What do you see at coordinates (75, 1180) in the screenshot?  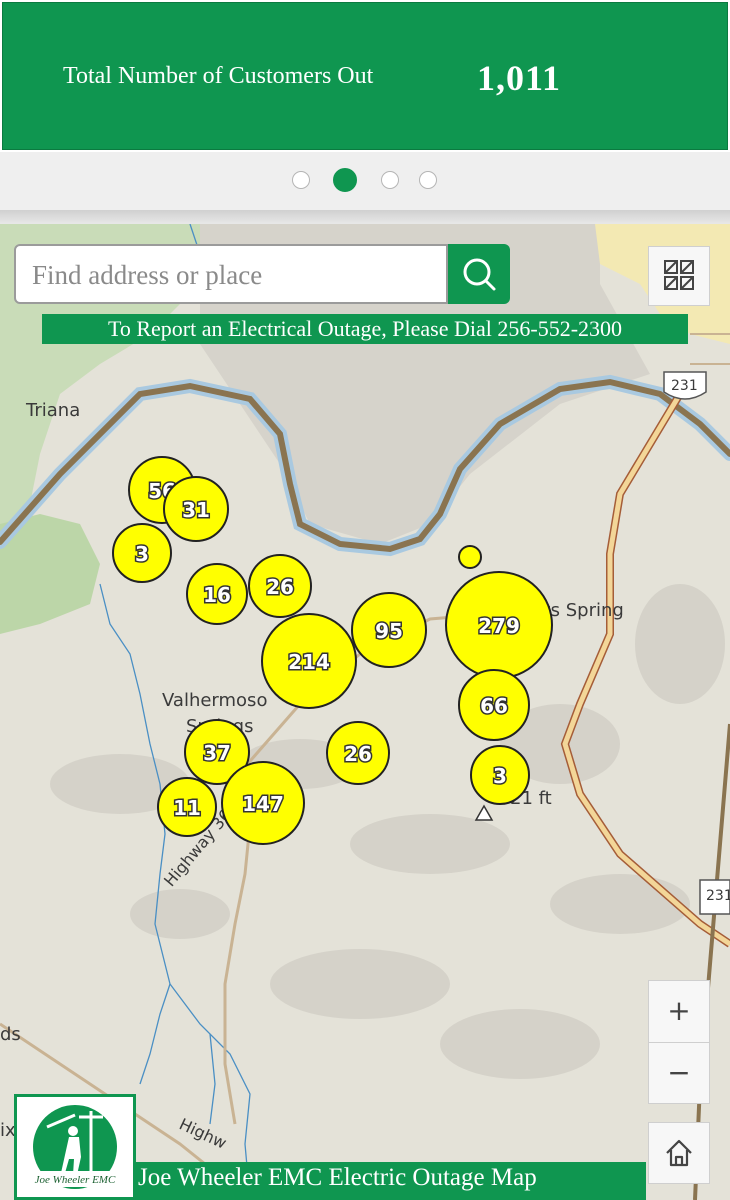 I see `logo-text: Joe Wheeler EMC` at bounding box center [75, 1180].